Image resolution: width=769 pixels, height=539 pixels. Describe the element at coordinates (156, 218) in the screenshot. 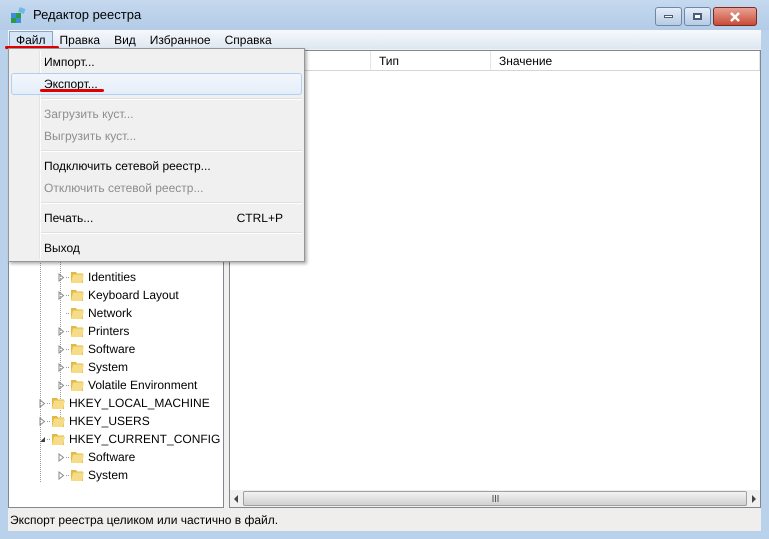

I see `menu-entry: Печать... CTRL+P` at that location.